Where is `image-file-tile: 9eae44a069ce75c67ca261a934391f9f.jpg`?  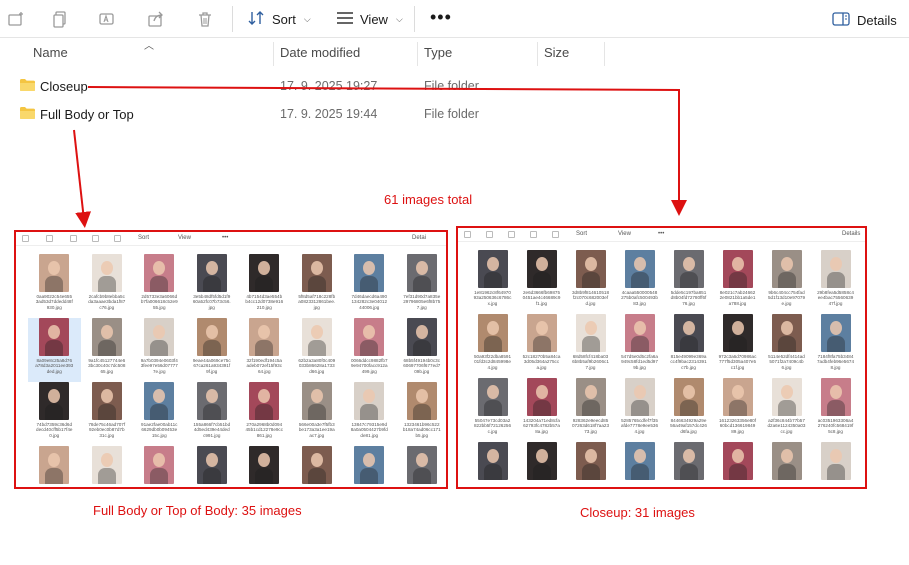
image-file-tile: 9eae44a069ce75c67ca261a934391f9f.jpg is located at coordinates (212, 350).